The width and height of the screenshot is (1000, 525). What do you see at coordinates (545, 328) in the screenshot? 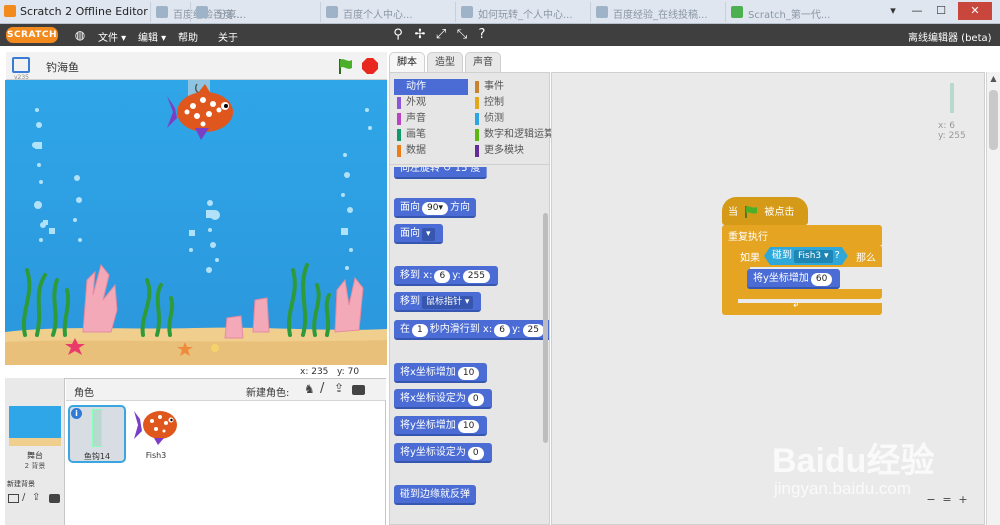
I see `palette-scrollbar` at bounding box center [545, 328].